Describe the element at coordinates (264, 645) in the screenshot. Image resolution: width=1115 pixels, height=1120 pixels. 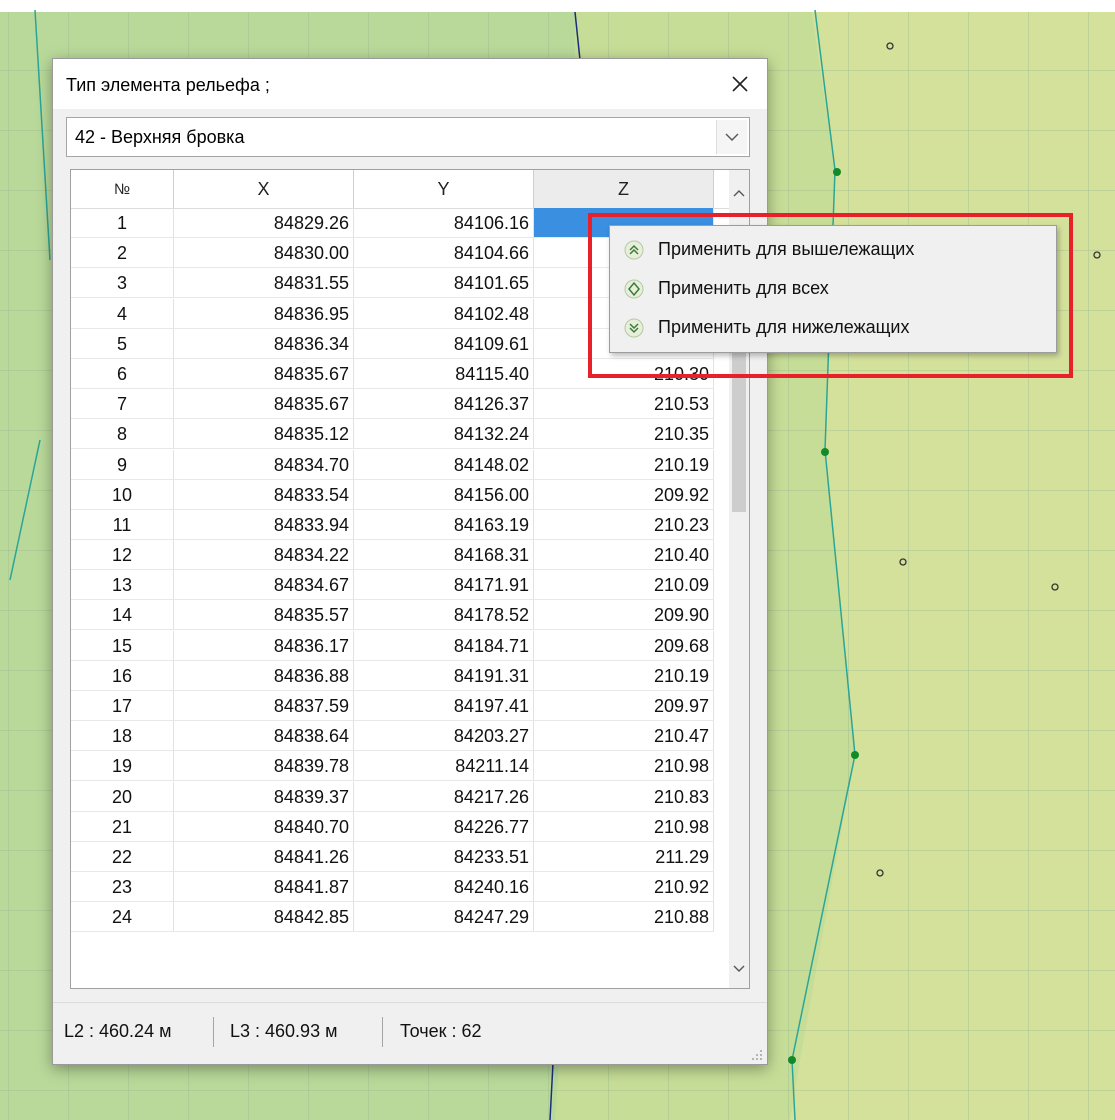
I see `cell-x: 84836.17` at that location.